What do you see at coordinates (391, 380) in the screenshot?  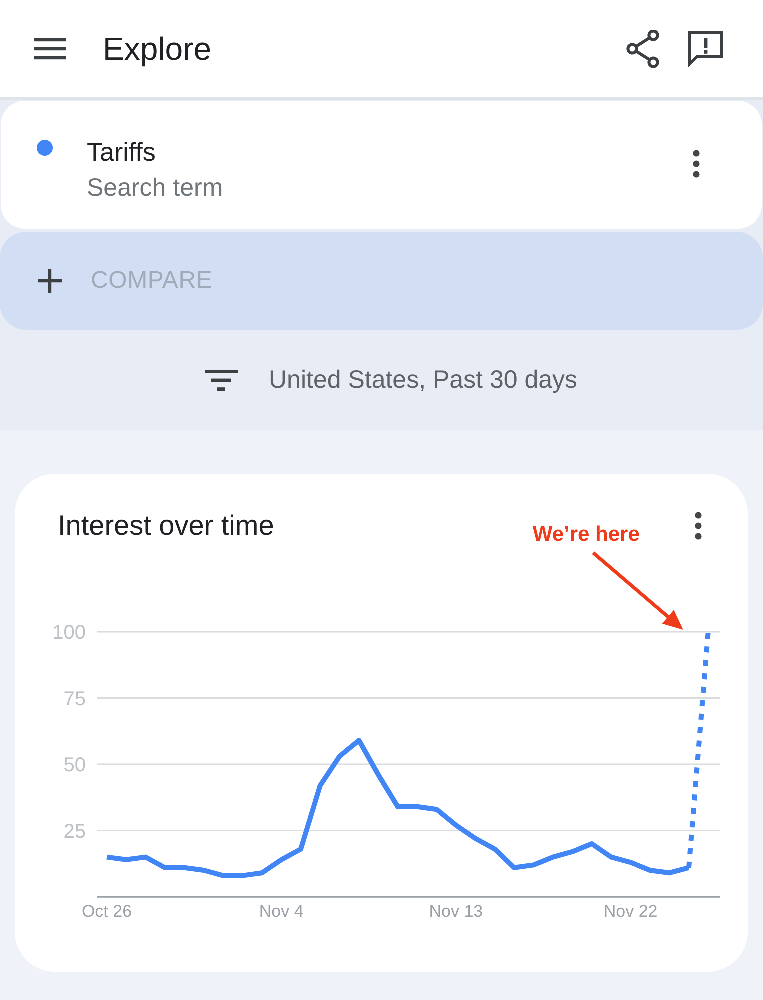 I see `filter-button: United States, Past 30 days` at bounding box center [391, 380].